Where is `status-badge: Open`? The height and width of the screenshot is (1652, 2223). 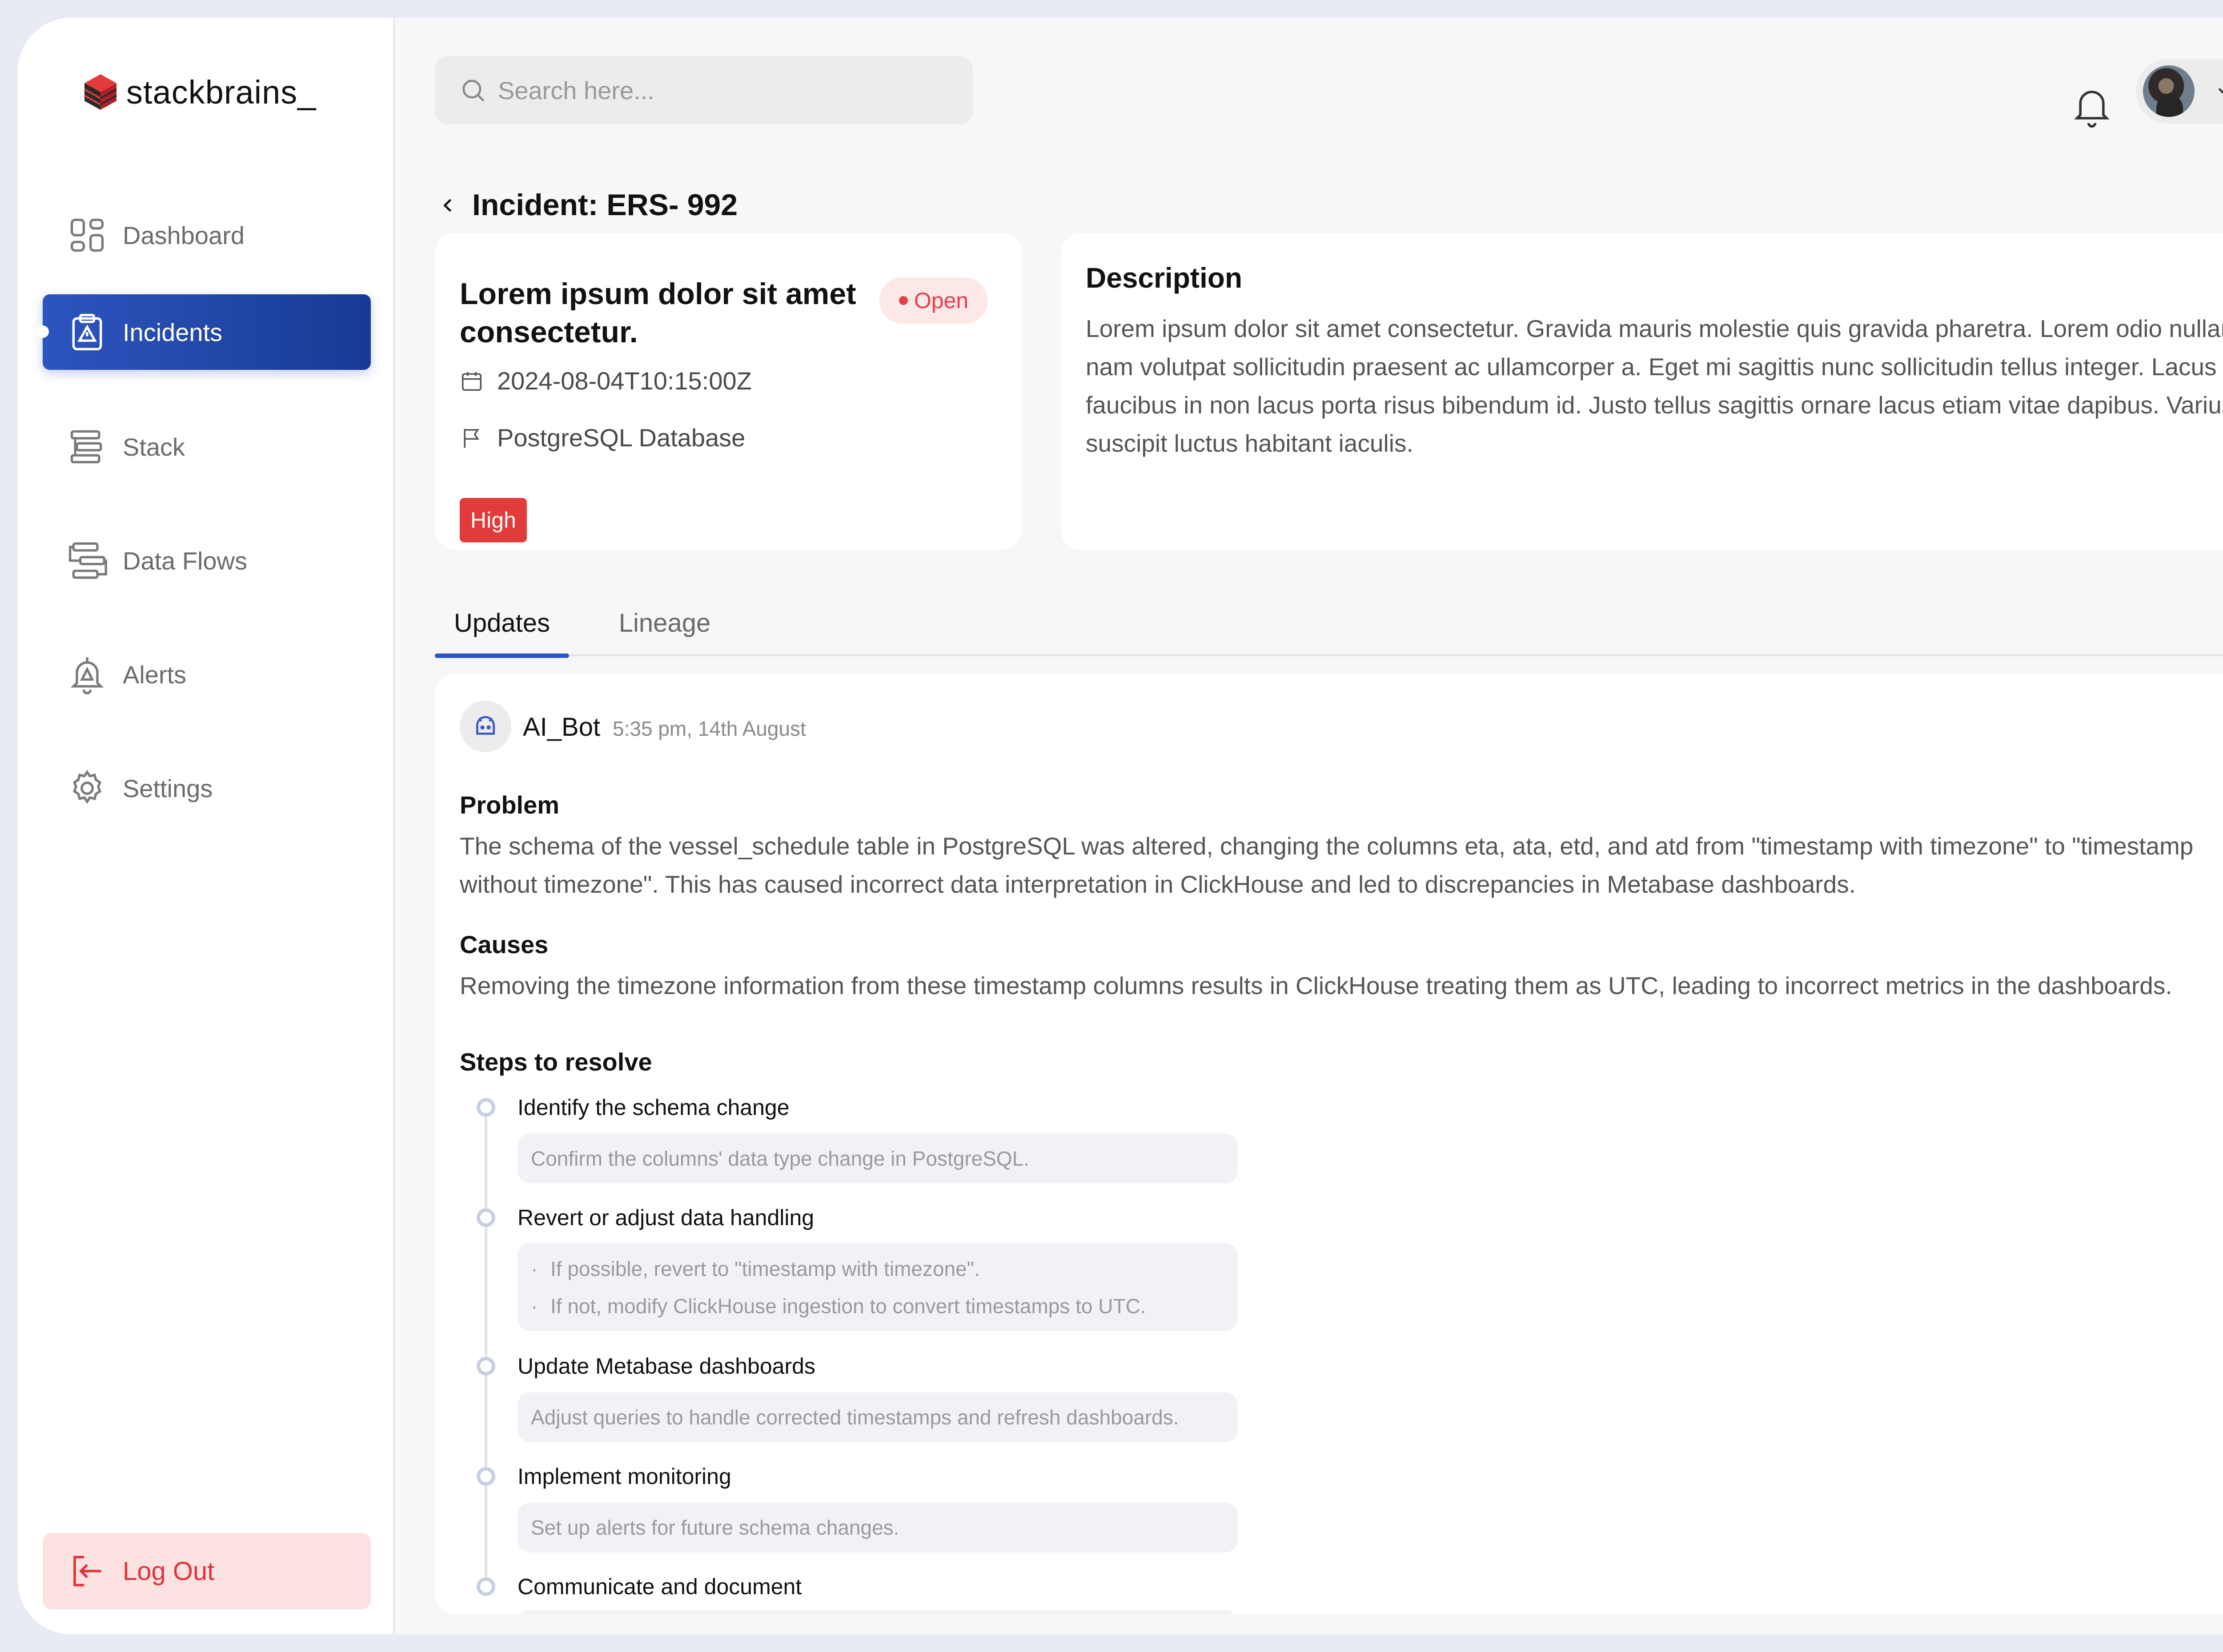 status-badge: Open is located at coordinates (933, 301).